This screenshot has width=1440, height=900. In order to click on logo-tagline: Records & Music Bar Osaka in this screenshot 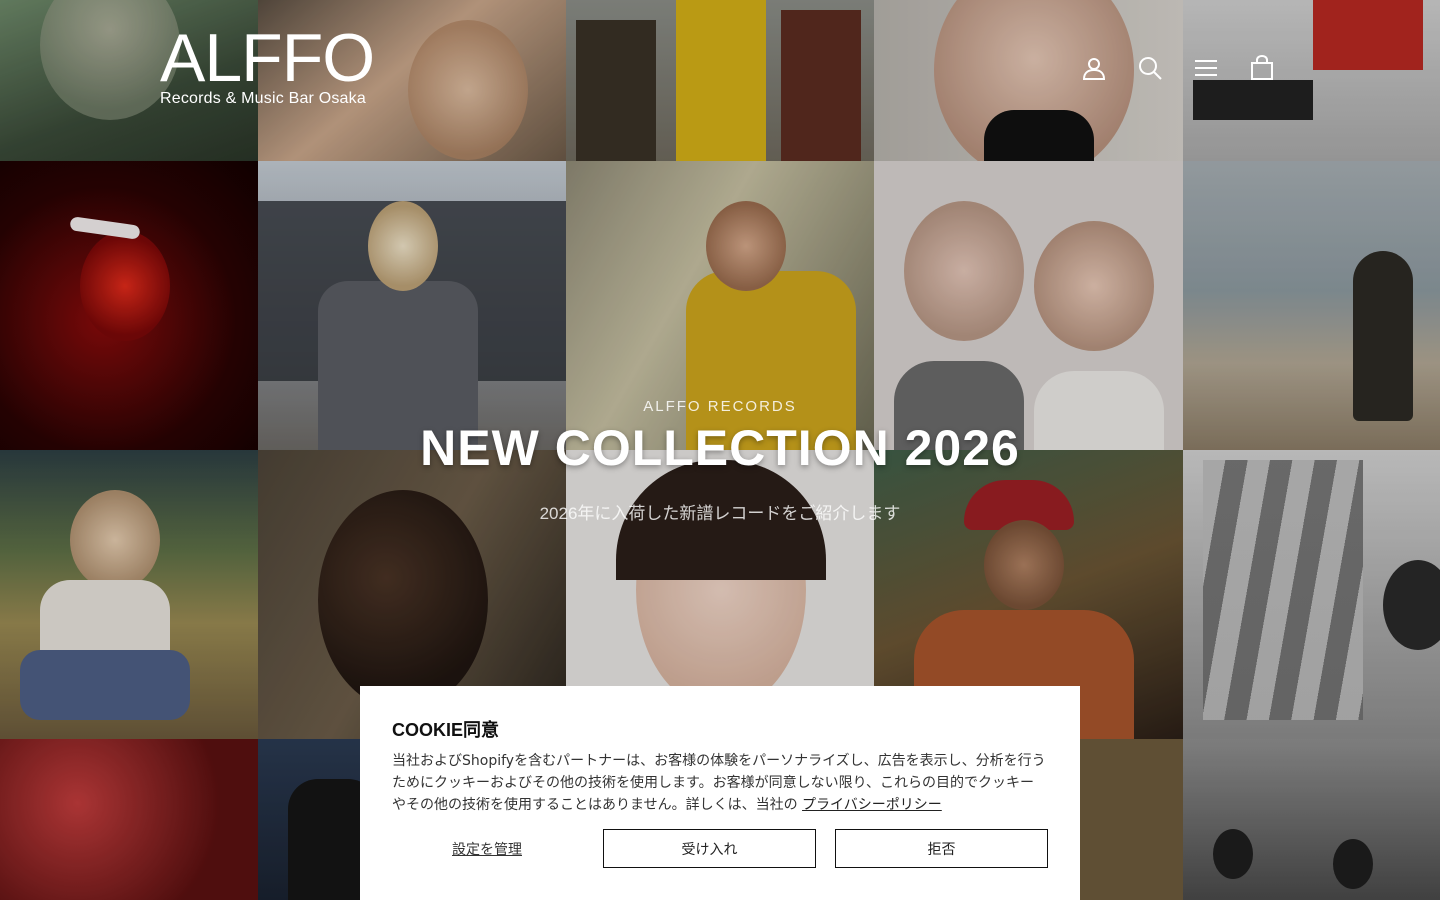, I will do `click(263, 98)`.